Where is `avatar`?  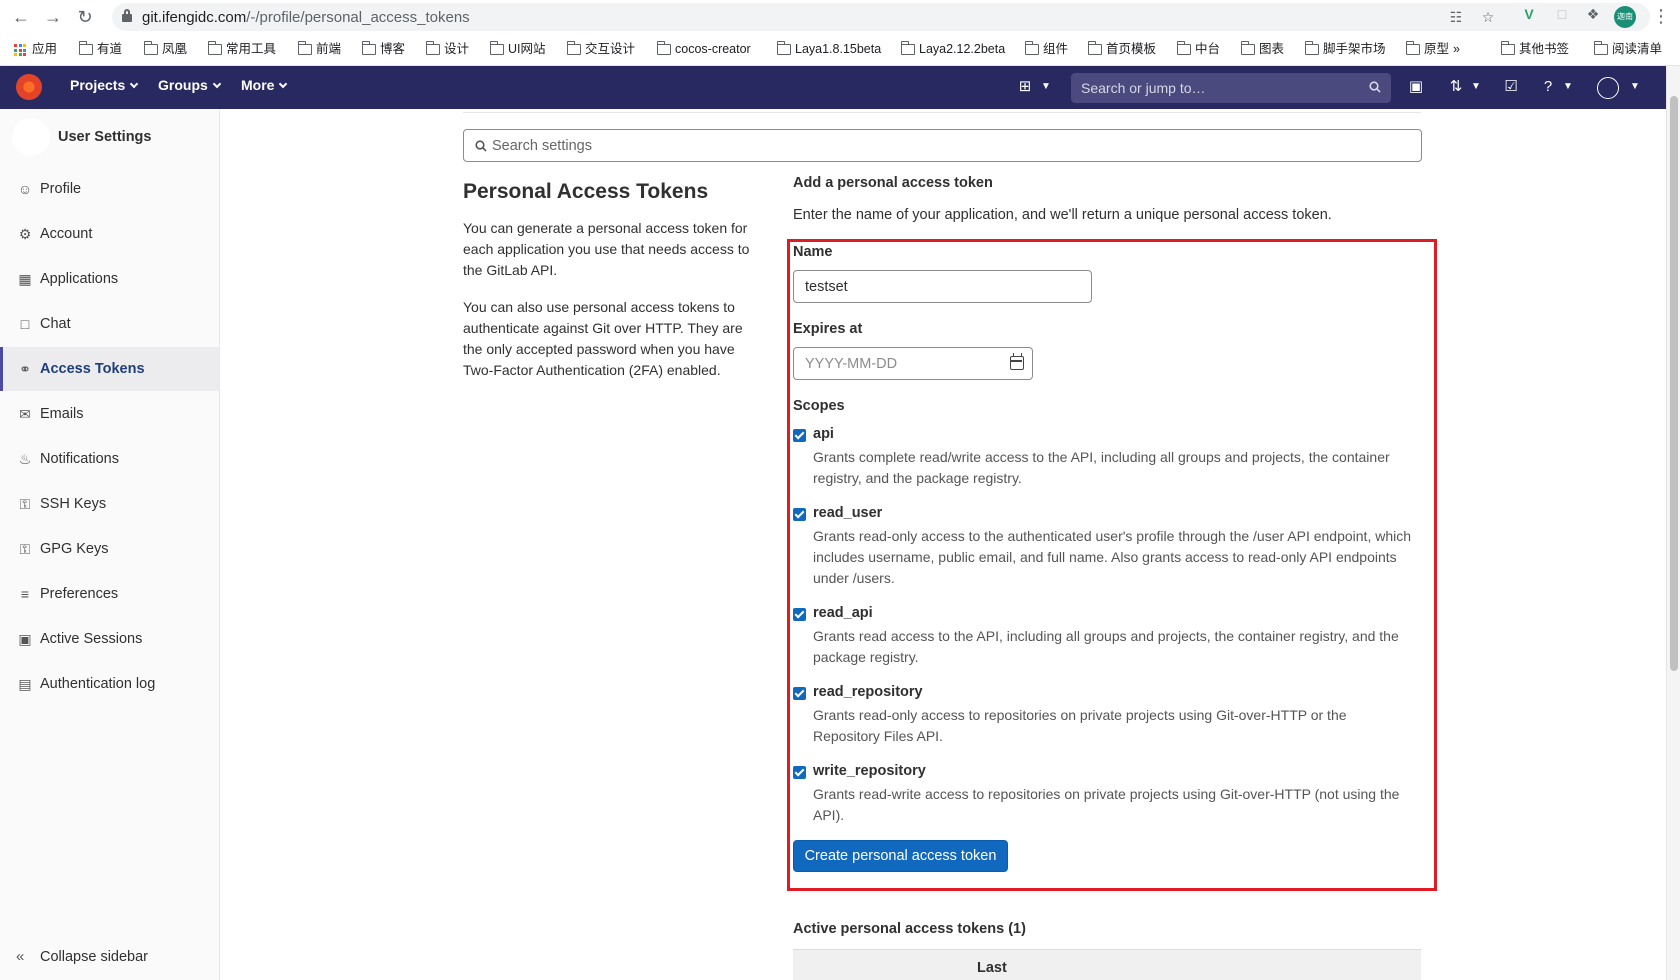 avatar is located at coordinates (31, 137).